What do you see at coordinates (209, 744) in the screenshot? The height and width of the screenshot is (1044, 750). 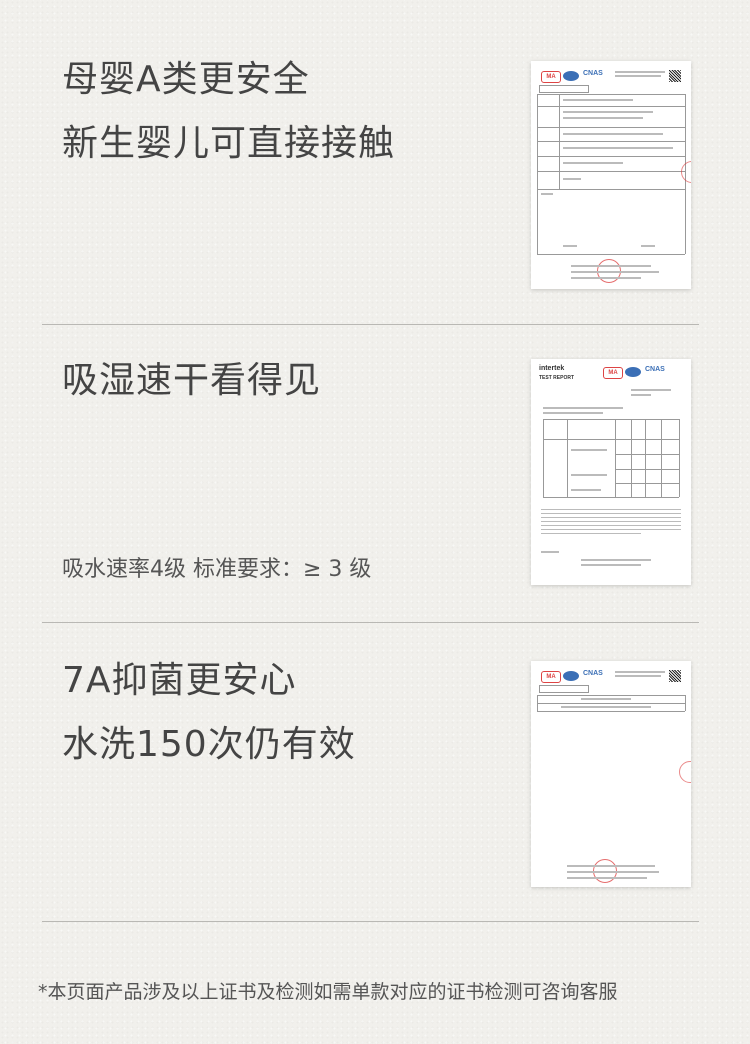 I see `section-3-headline-line-2: 水洗150次仍有效` at bounding box center [209, 744].